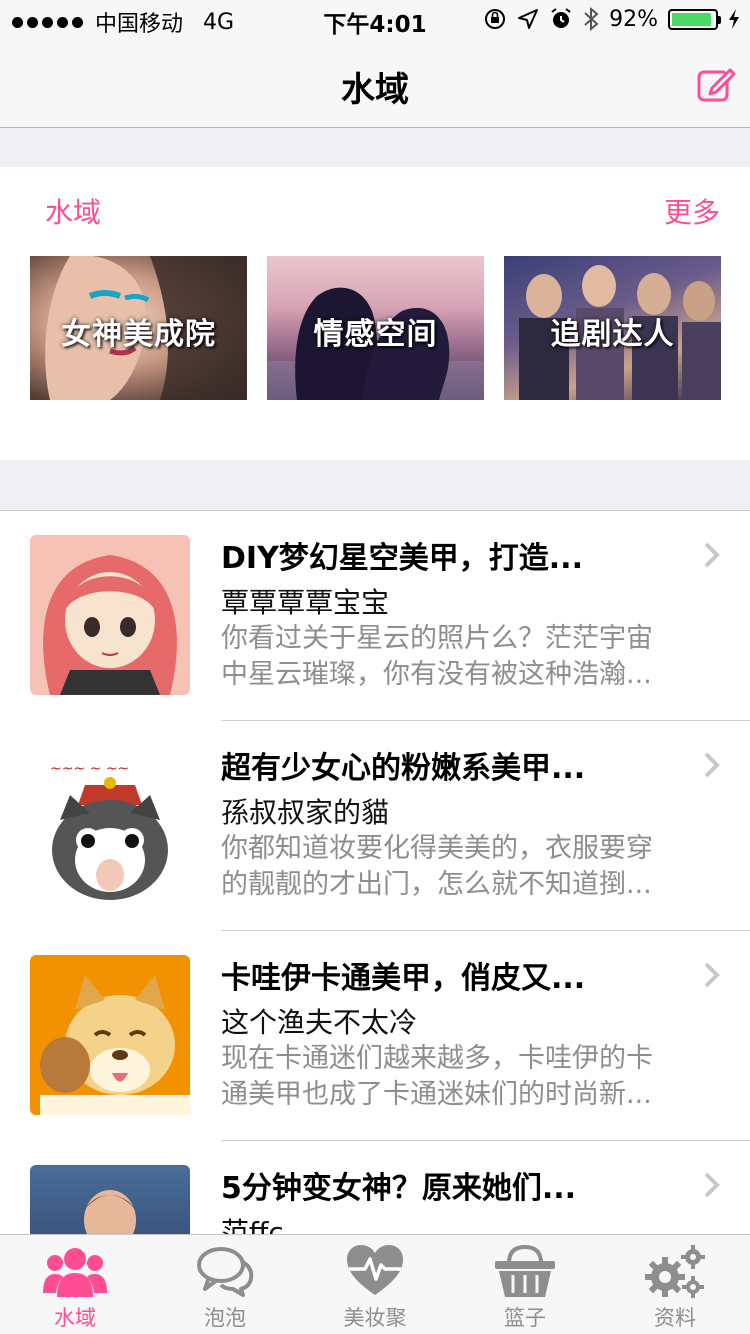 This screenshot has height=1334, width=750. I want to click on battery-percent: 92%, so click(633, 19).